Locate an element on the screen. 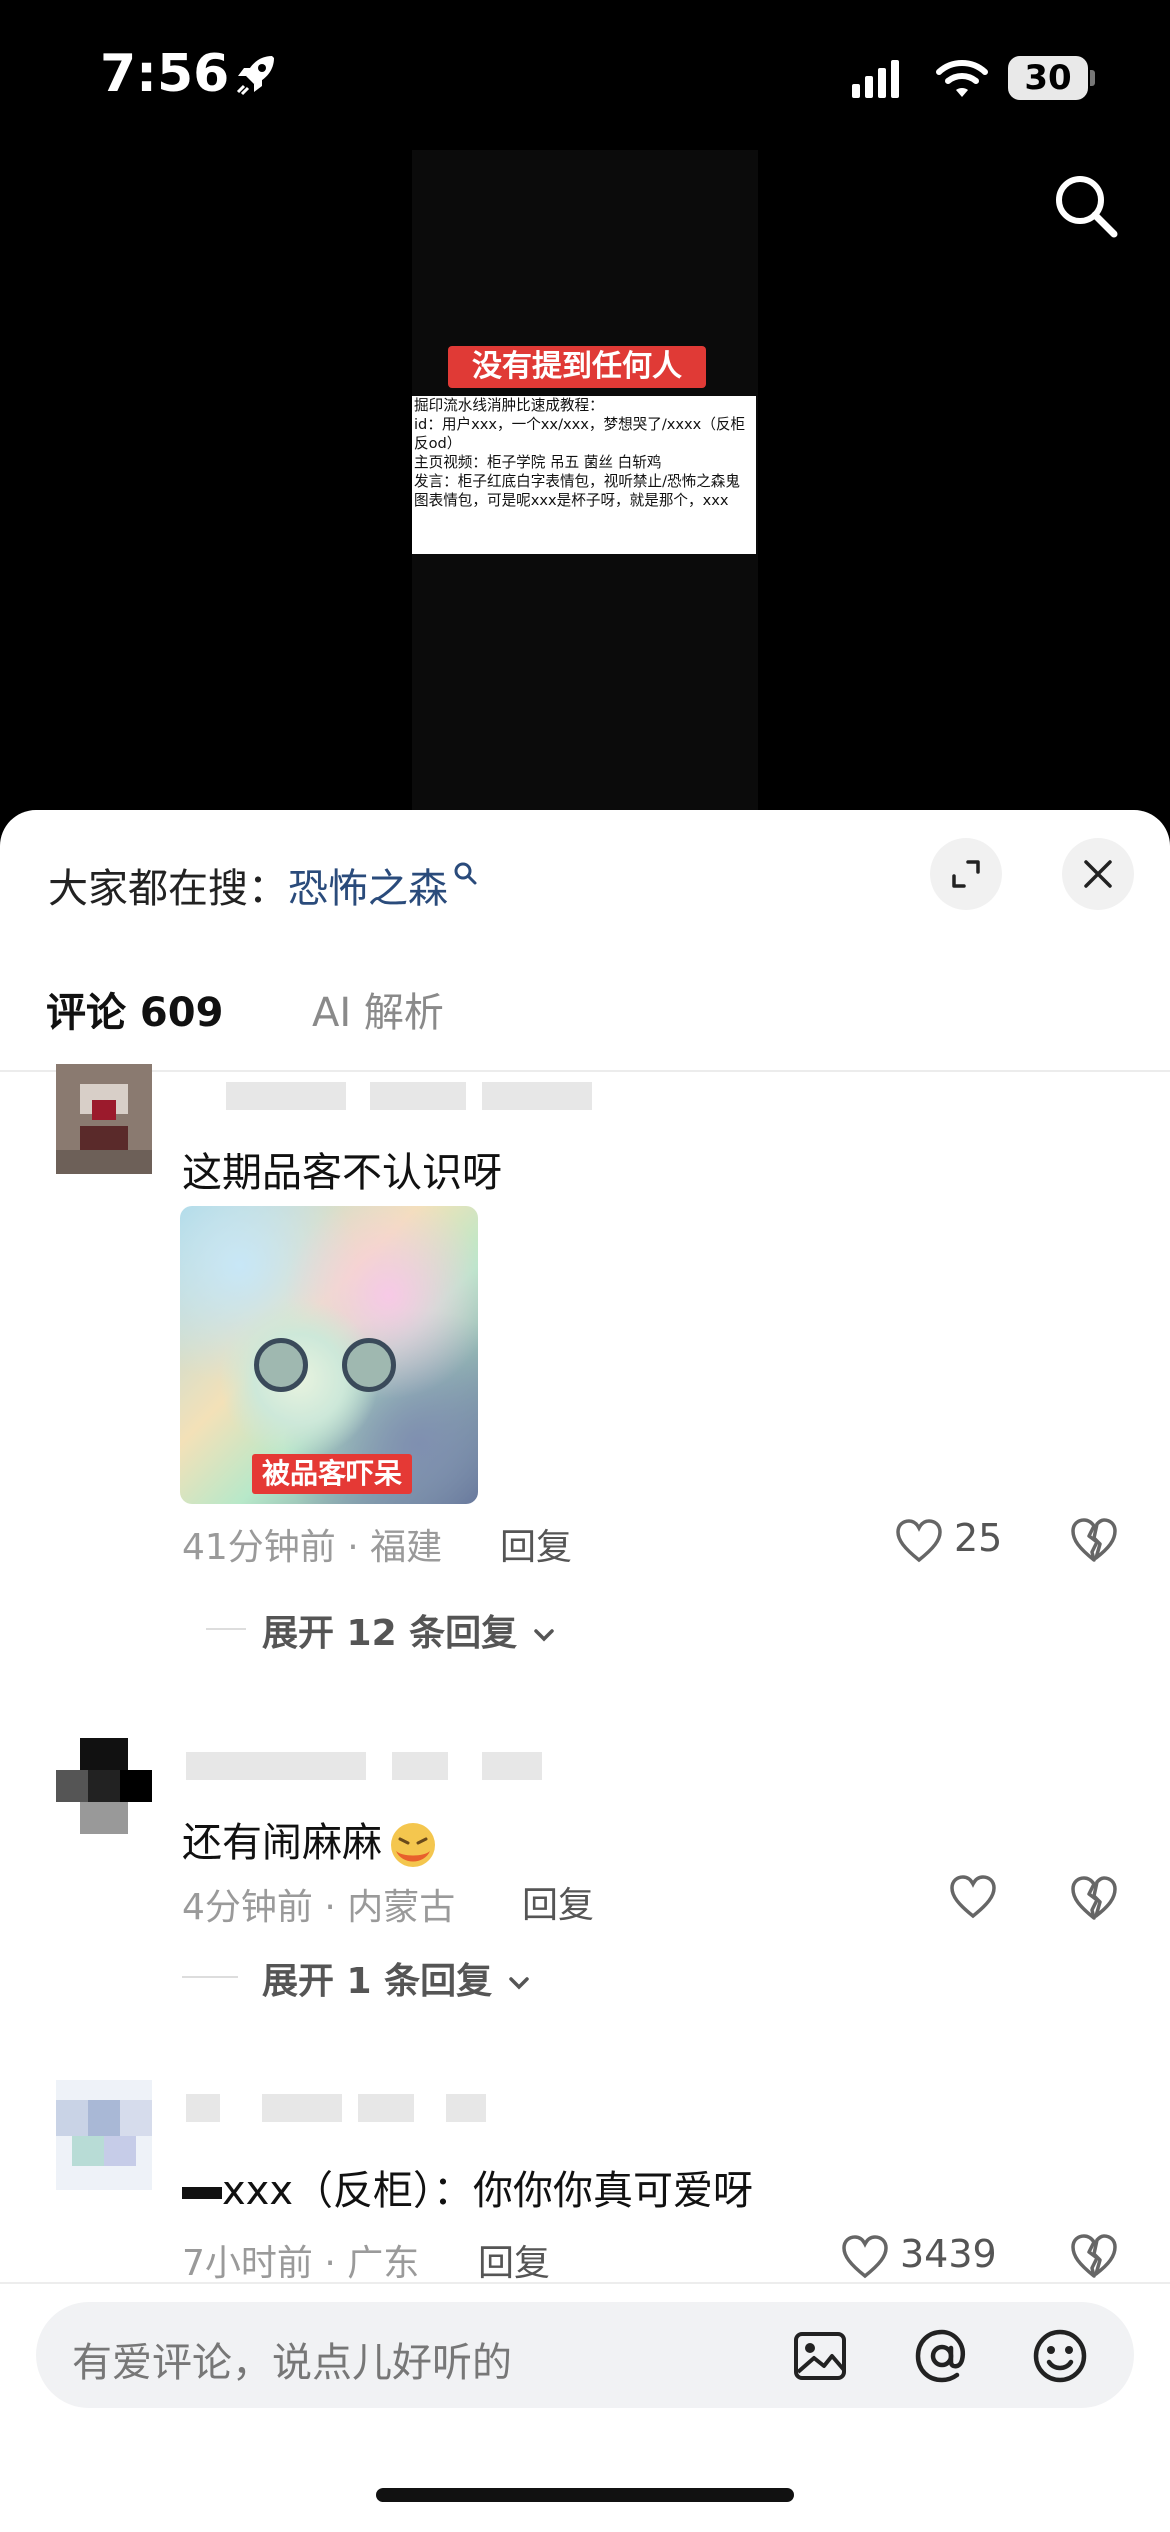  expand-replies-label: 展开 1 条回复 is located at coordinates (377, 1981).